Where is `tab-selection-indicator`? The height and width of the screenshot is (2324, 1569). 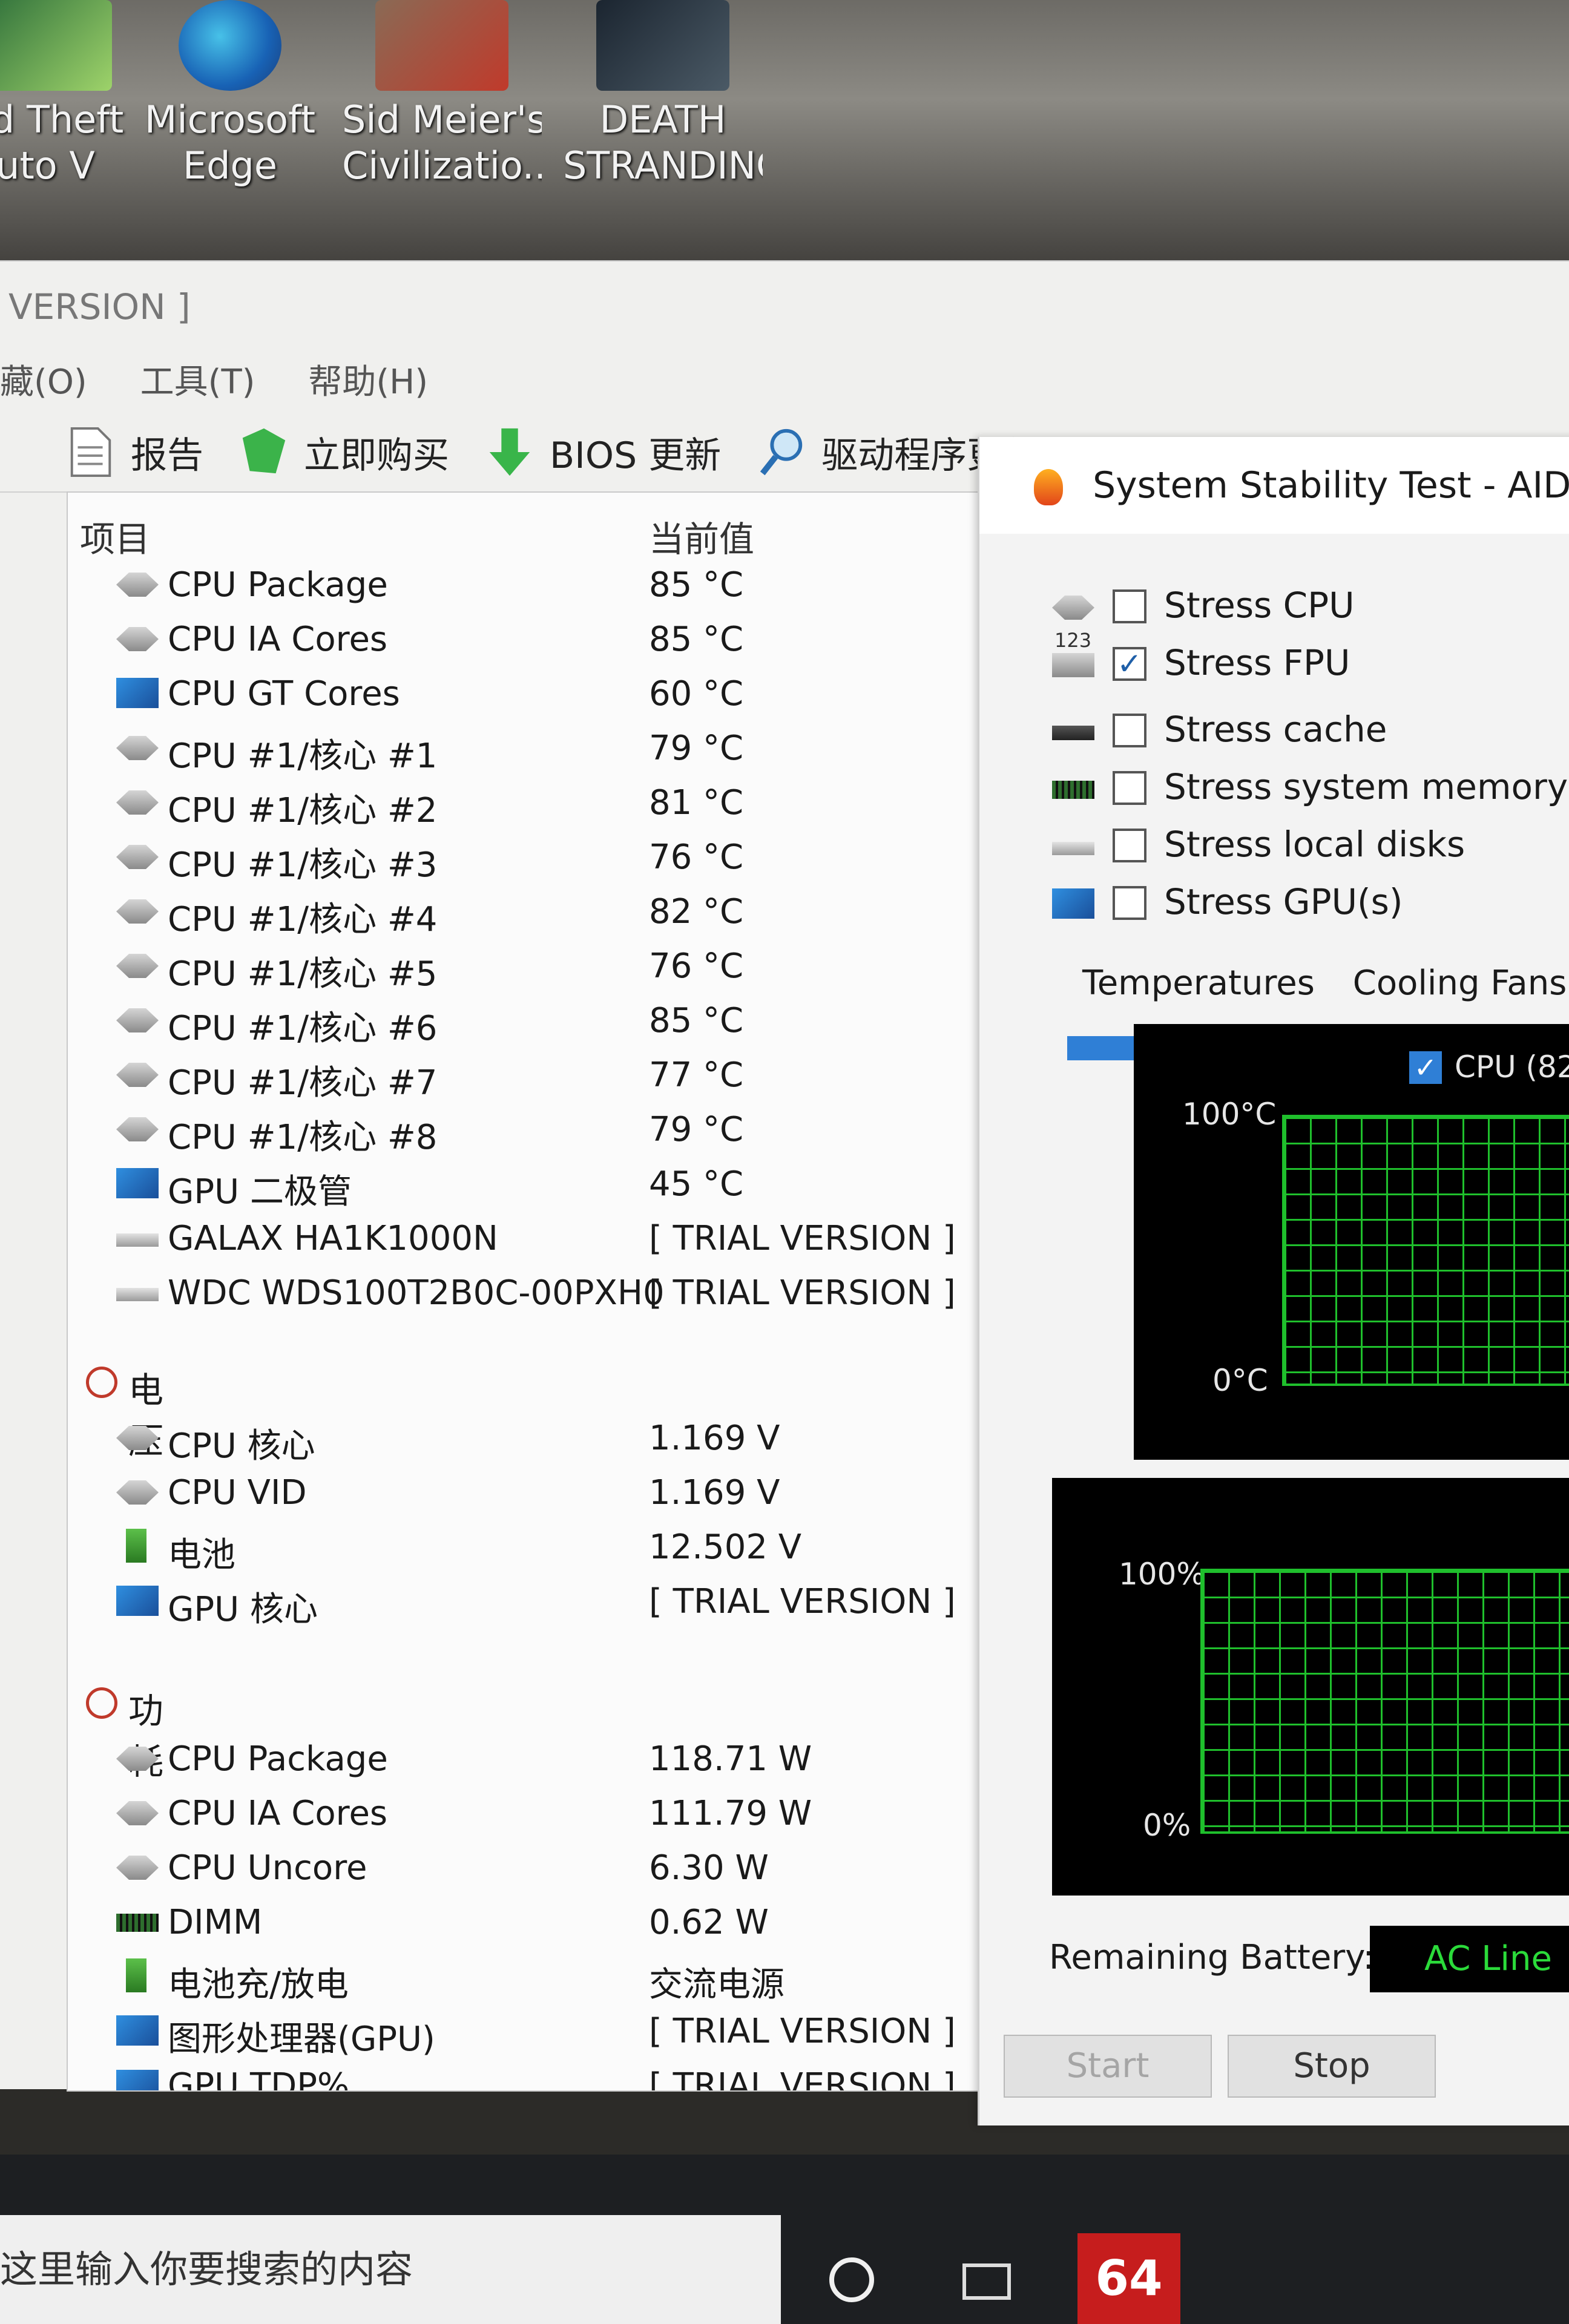 tab-selection-indicator is located at coordinates (1100, 1048).